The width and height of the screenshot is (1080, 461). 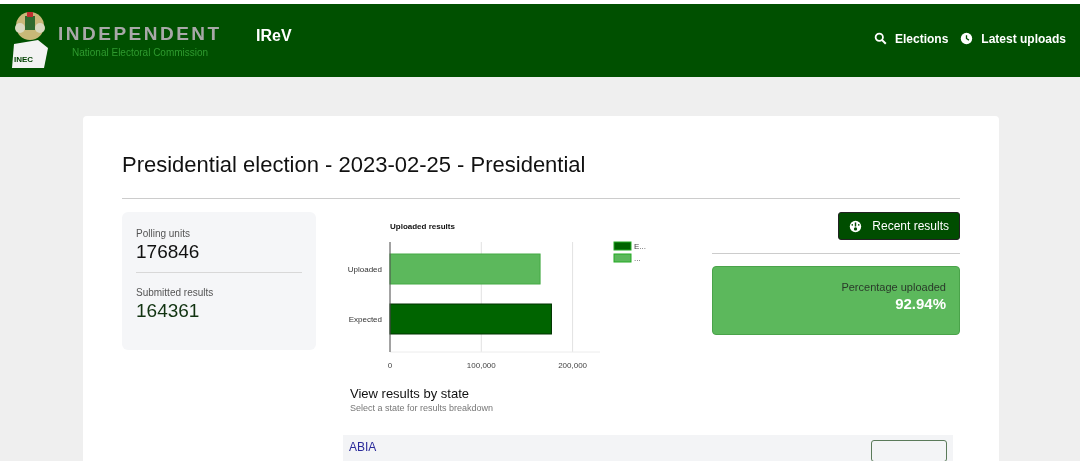 What do you see at coordinates (390, 365) in the screenshot?
I see `tick-label: 0` at bounding box center [390, 365].